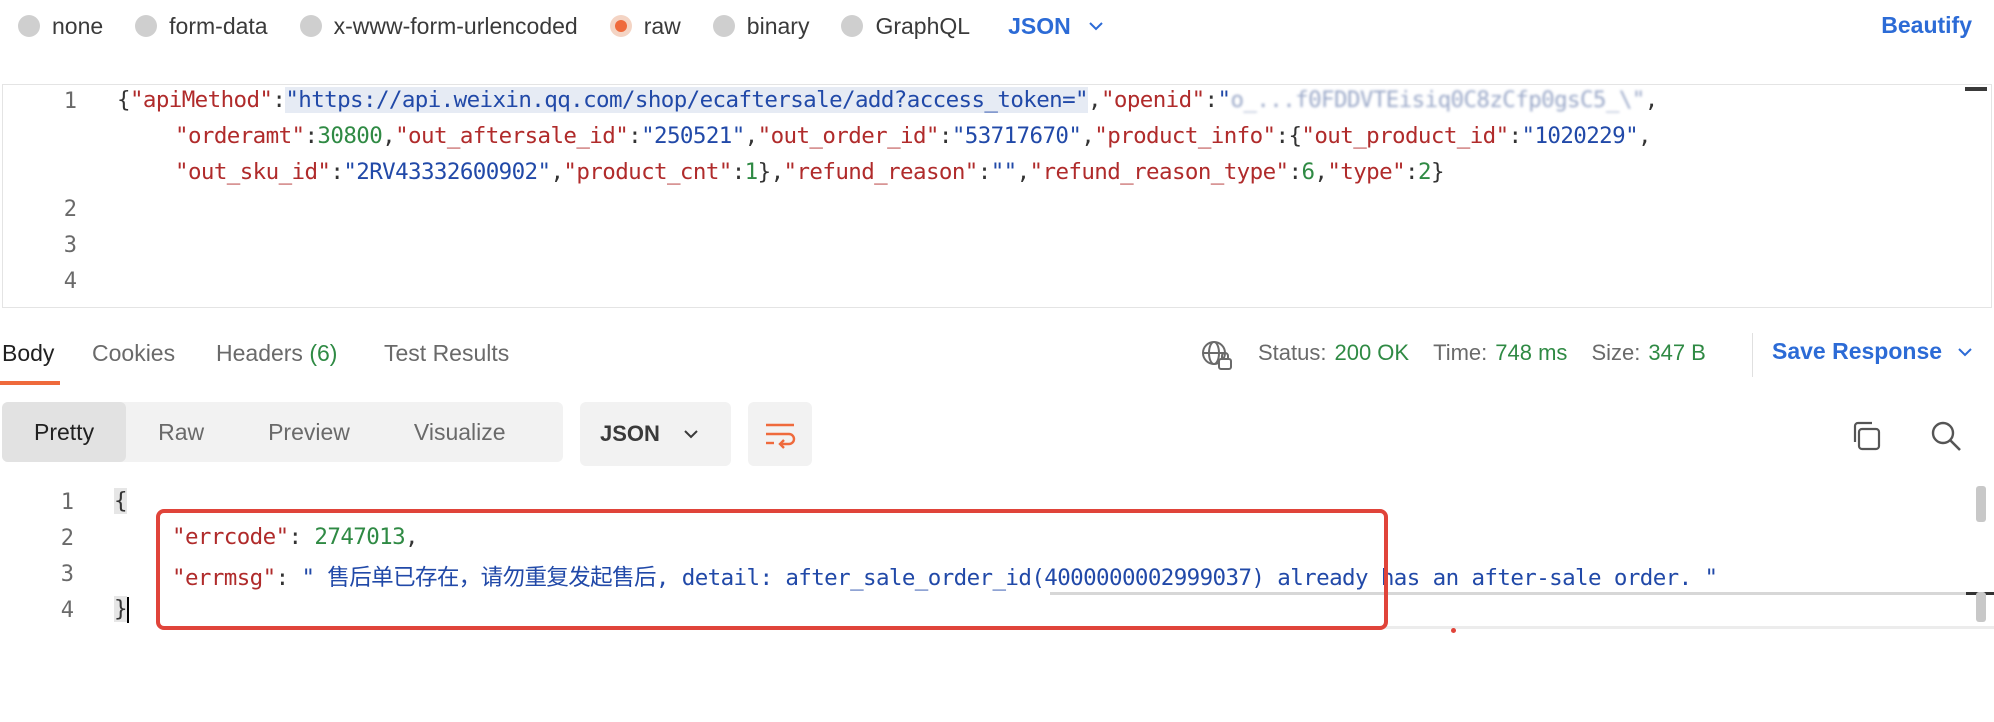 The width and height of the screenshot is (1994, 722). I want to click on json-number: 2, so click(1424, 172).